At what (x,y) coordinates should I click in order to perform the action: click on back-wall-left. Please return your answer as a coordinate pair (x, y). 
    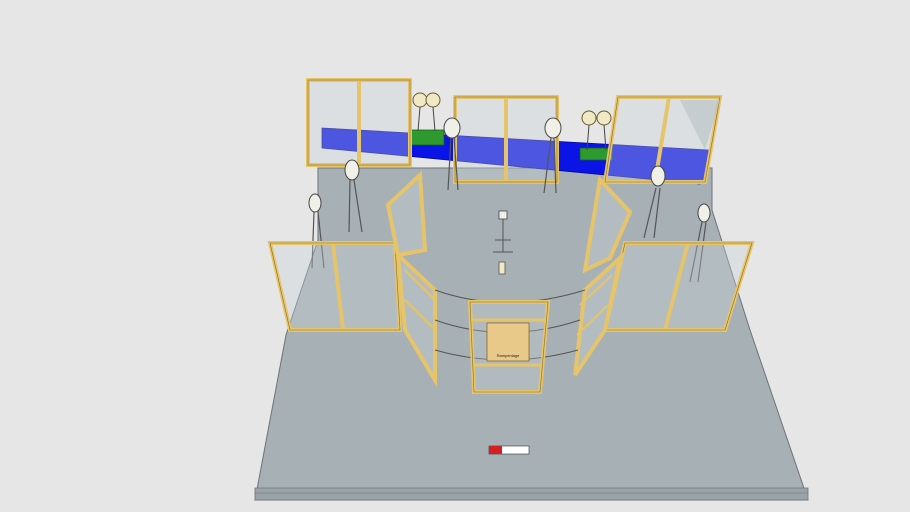
    Looking at the image, I should click on (359, 122).